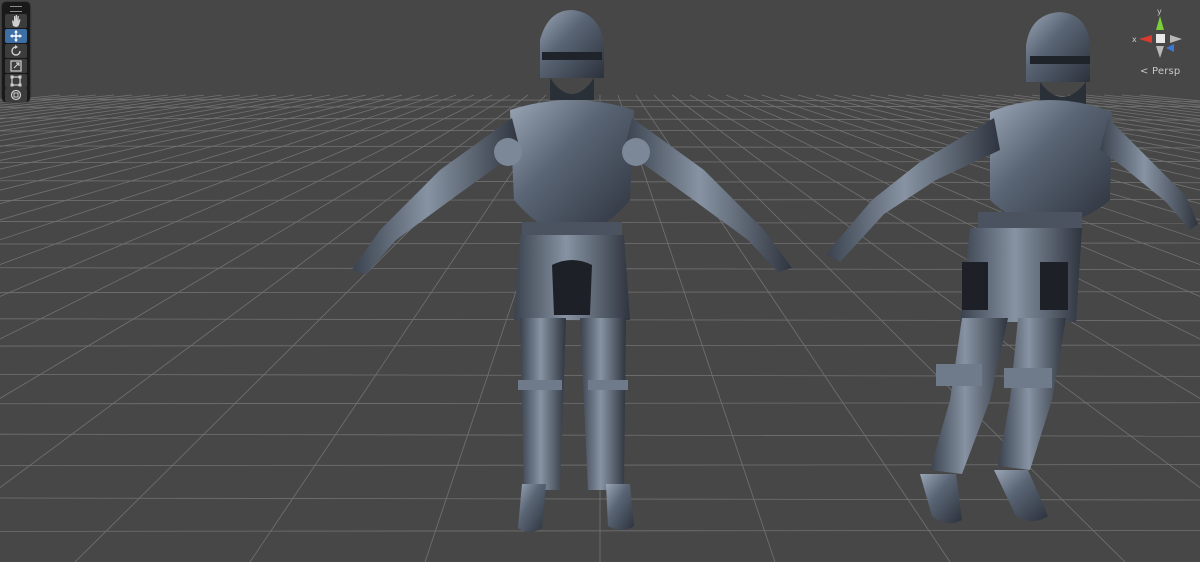  Describe the element at coordinates (1166, 71) in the screenshot. I see `projection-label: Persp` at that location.